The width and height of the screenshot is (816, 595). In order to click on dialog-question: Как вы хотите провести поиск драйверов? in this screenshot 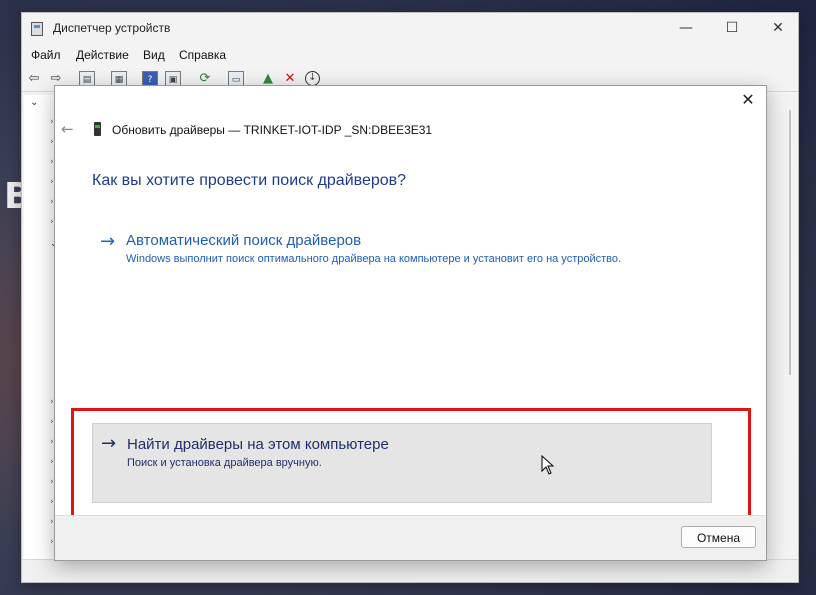, I will do `click(249, 180)`.